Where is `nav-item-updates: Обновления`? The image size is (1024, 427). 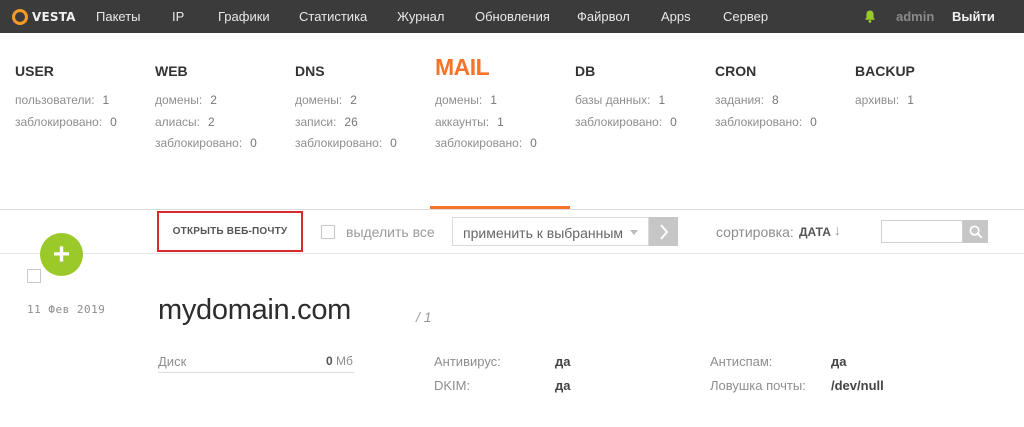
nav-item-updates: Обновления is located at coordinates (512, 16).